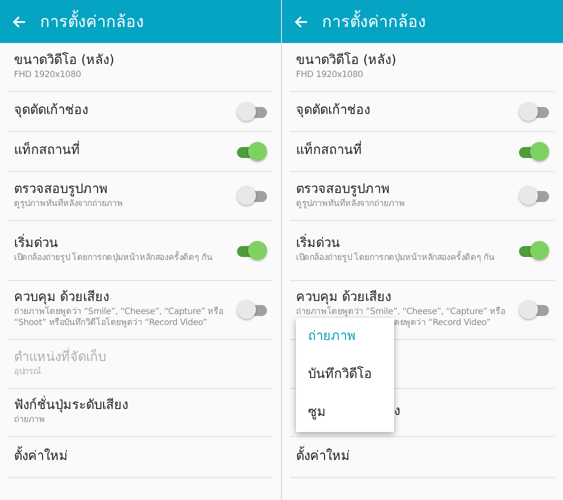 The height and width of the screenshot is (500, 563). I want to click on menu-option: บันทึกวิดีโอ, so click(345, 375).